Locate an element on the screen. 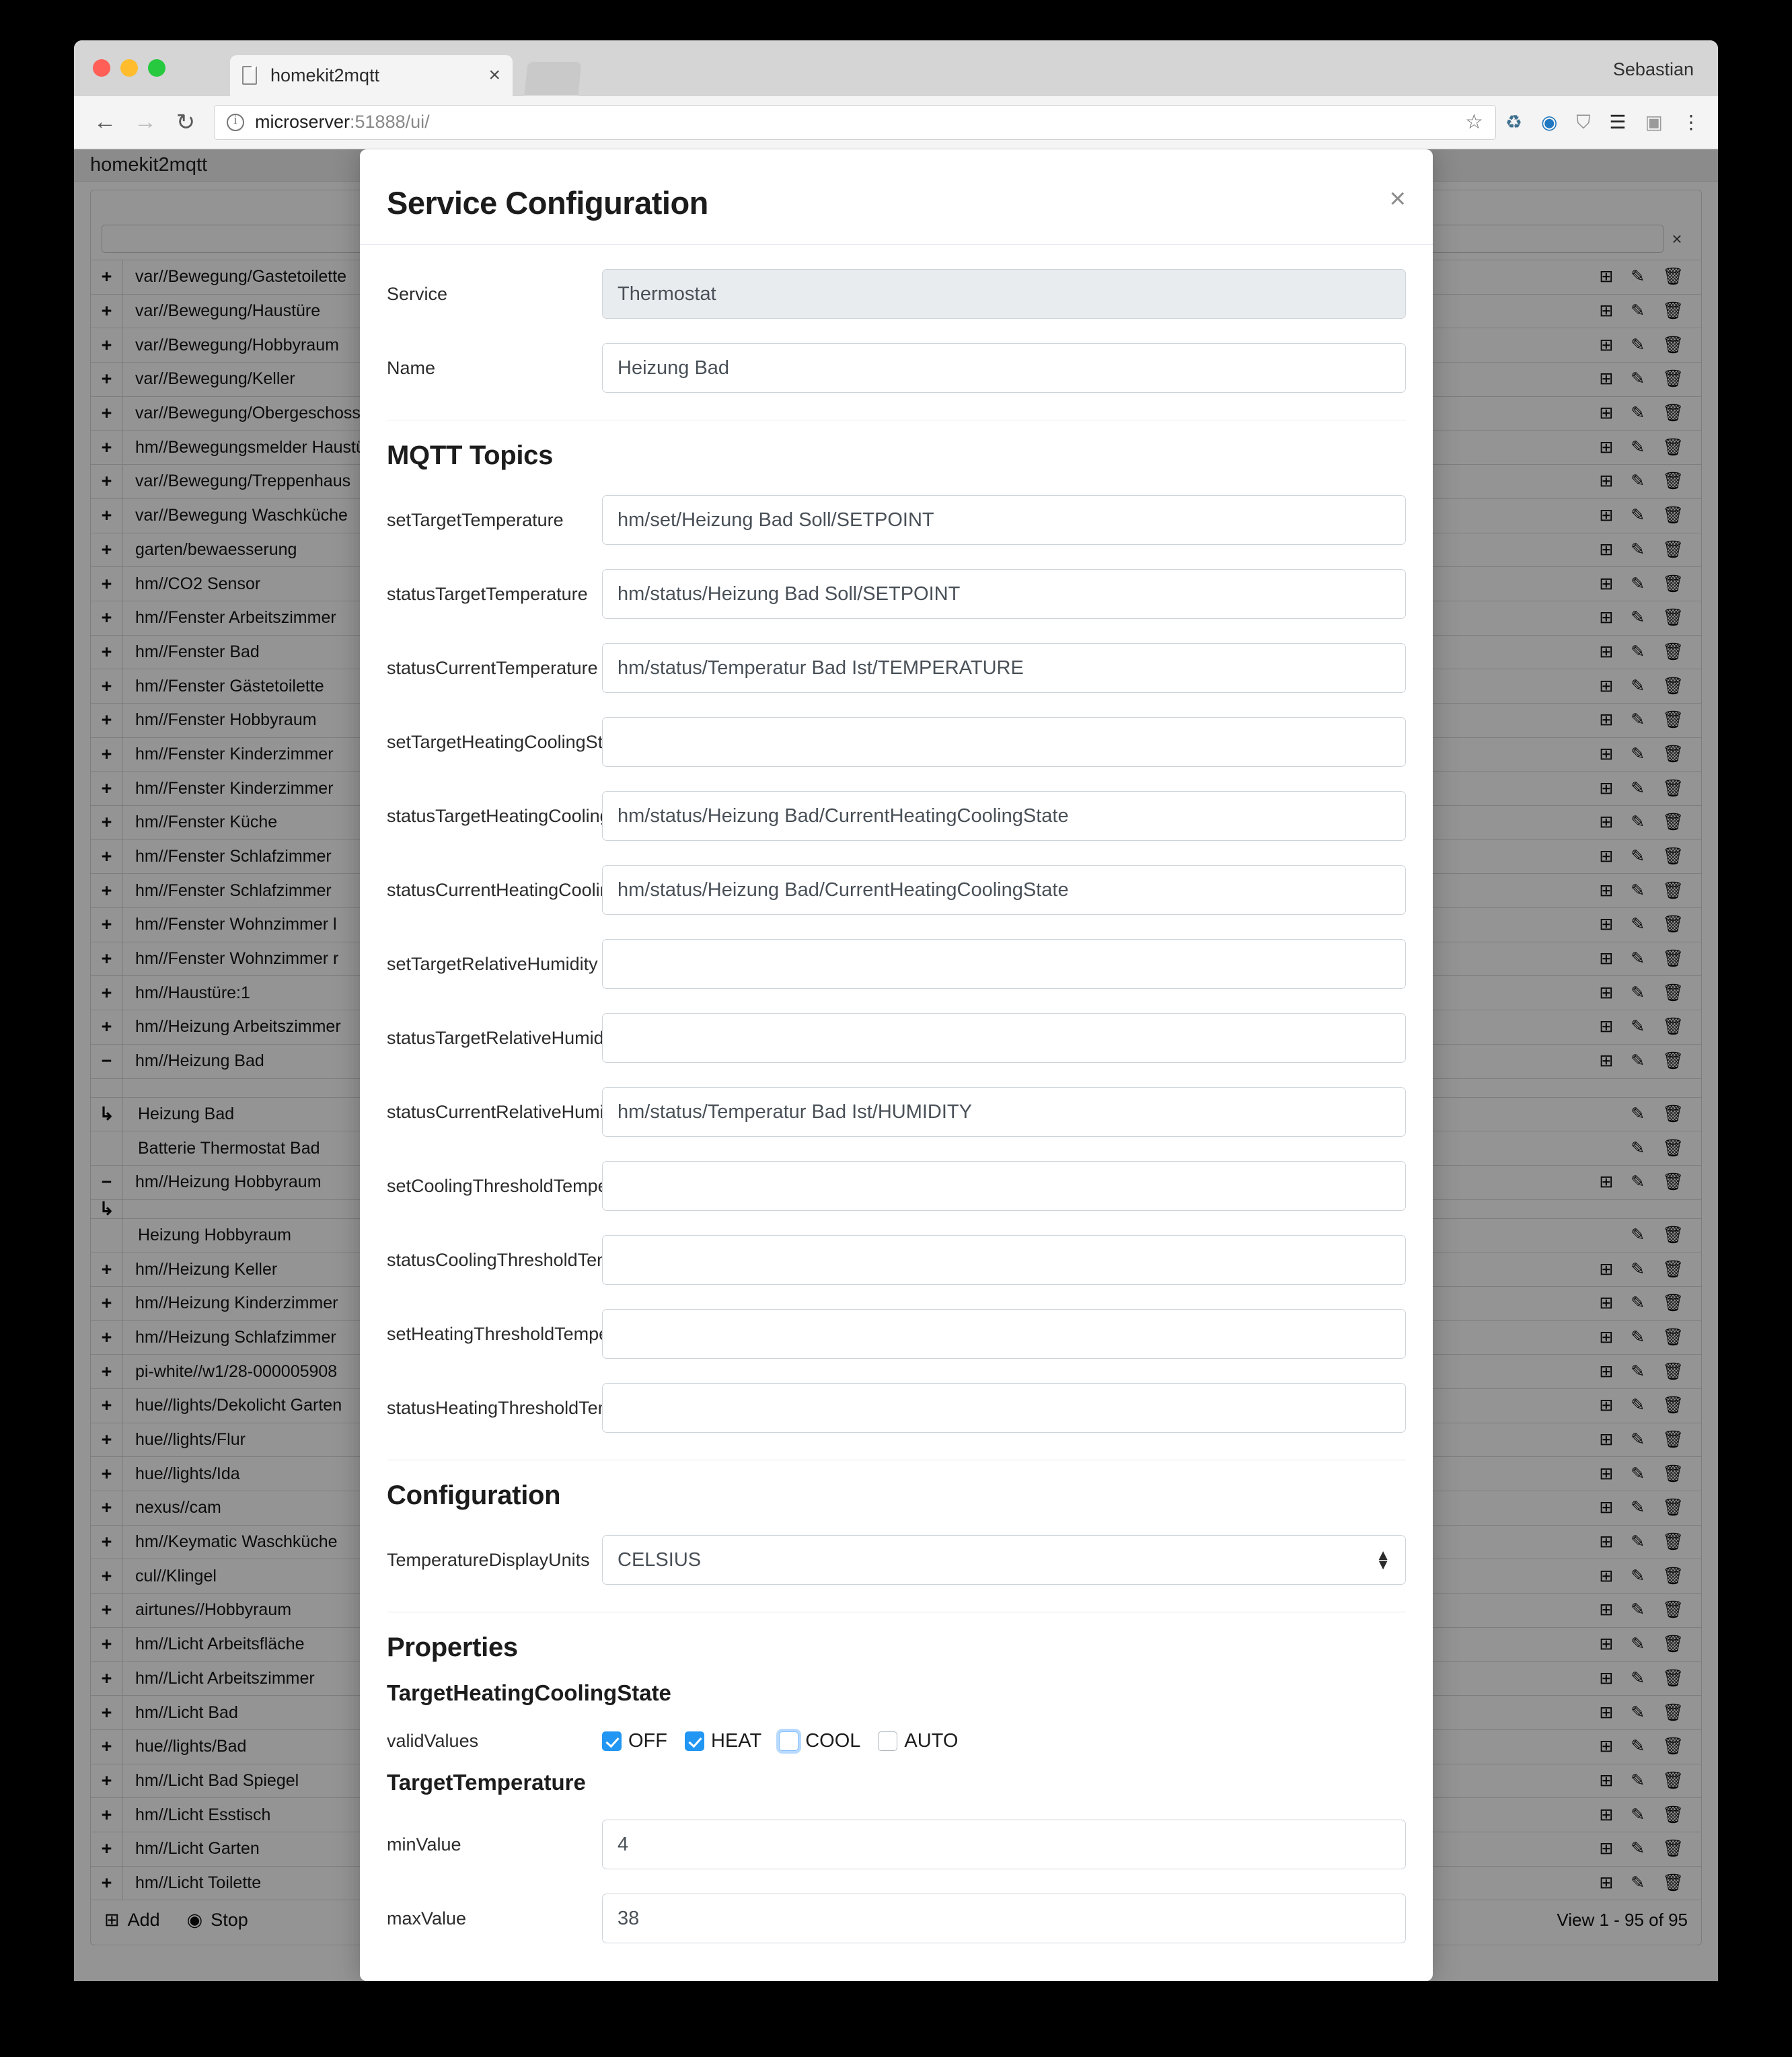 The height and width of the screenshot is (2057, 1792). close-tab-icon: × is located at coordinates (491, 75).